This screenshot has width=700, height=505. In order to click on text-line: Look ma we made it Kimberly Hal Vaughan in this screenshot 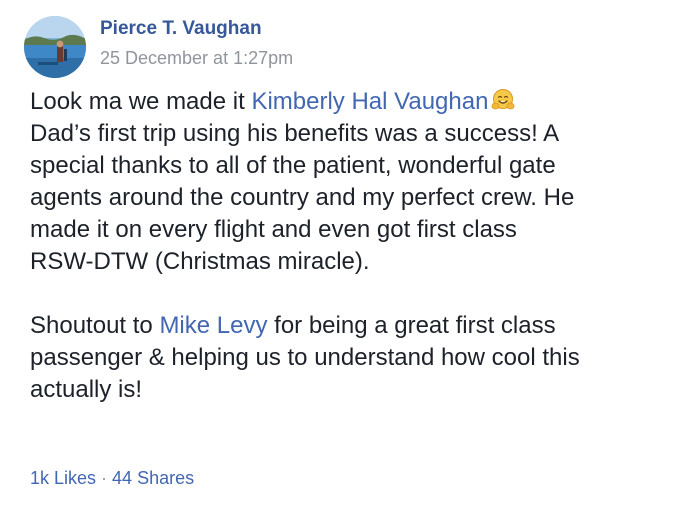, I will do `click(272, 101)`.